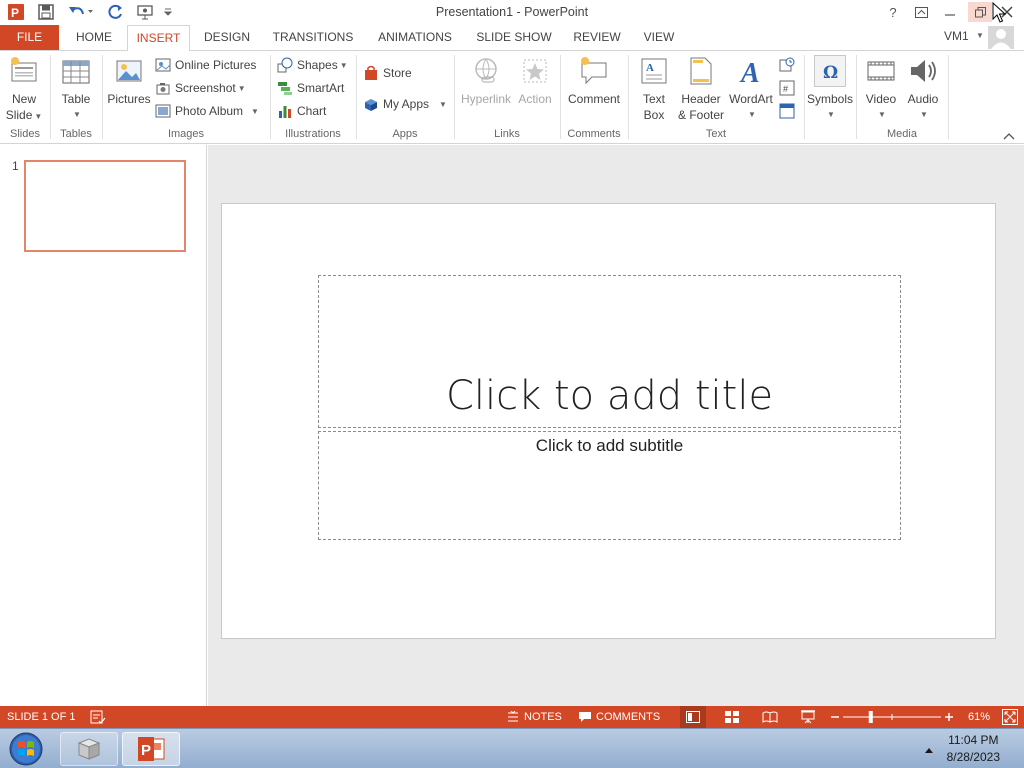 This screenshot has height=768, width=1024. I want to click on shapes-icon, so click(285, 65).